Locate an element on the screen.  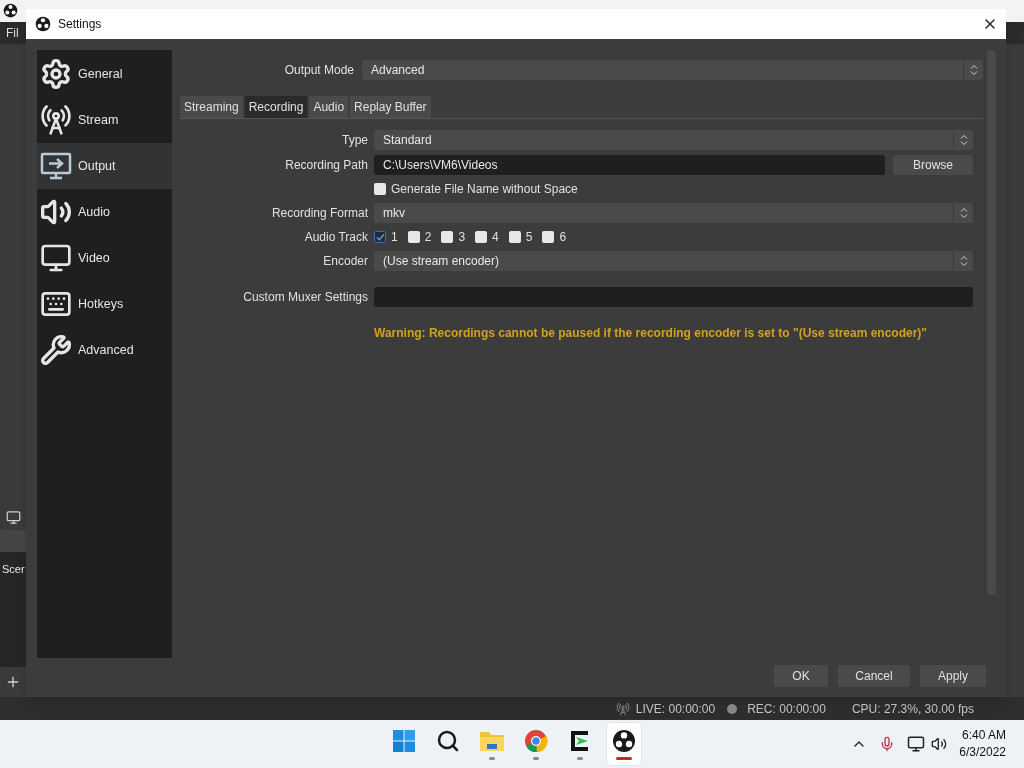
checkbox-label: 4 is located at coordinates (495, 237).